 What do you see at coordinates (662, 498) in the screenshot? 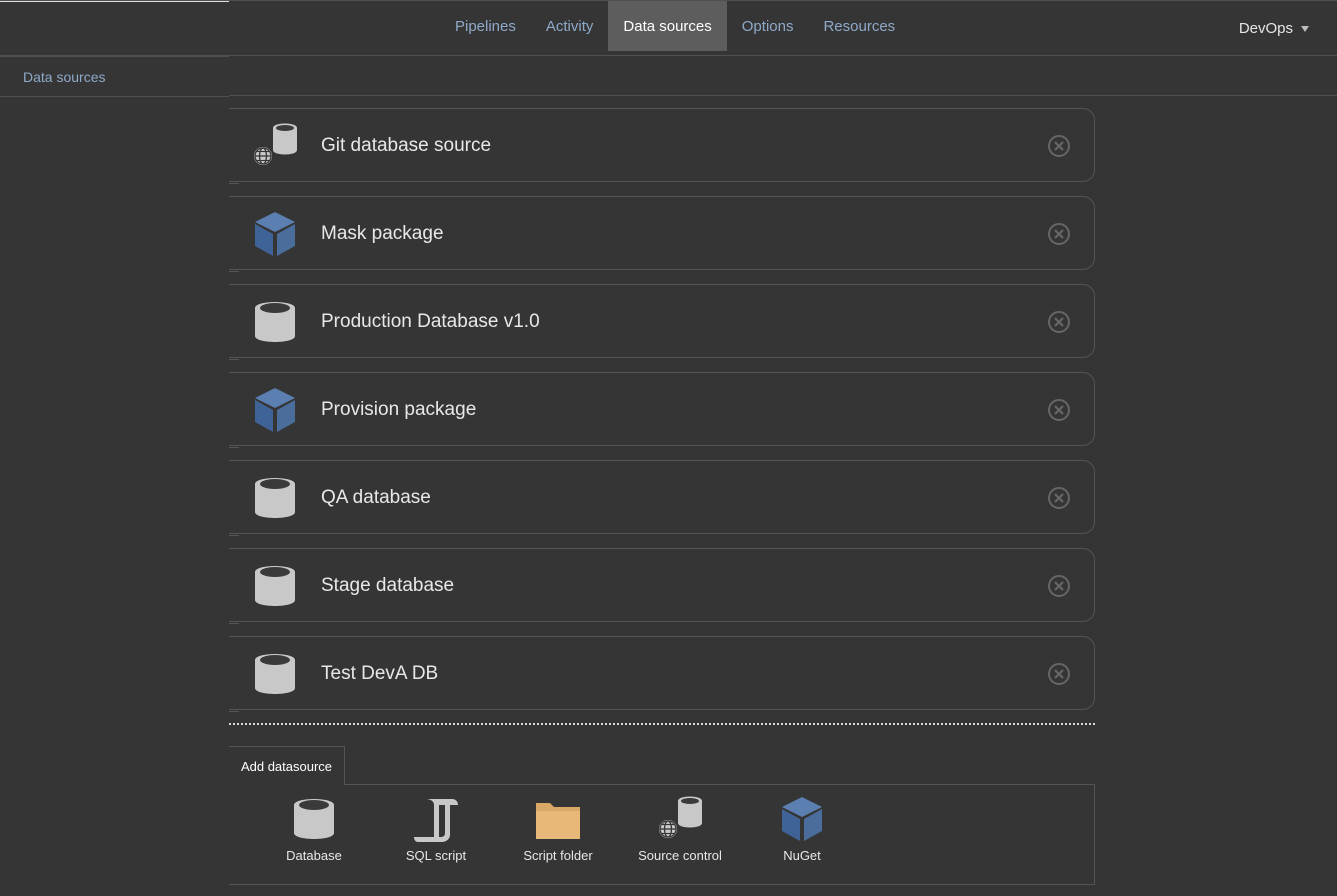
I see `datasource-card: QA database` at bounding box center [662, 498].